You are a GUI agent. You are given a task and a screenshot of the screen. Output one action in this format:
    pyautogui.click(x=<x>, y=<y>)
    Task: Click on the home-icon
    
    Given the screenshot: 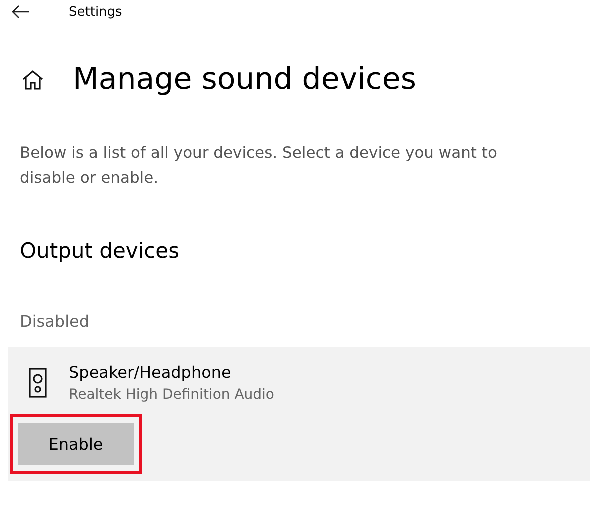 What is the action you would take?
    pyautogui.click(x=33, y=80)
    